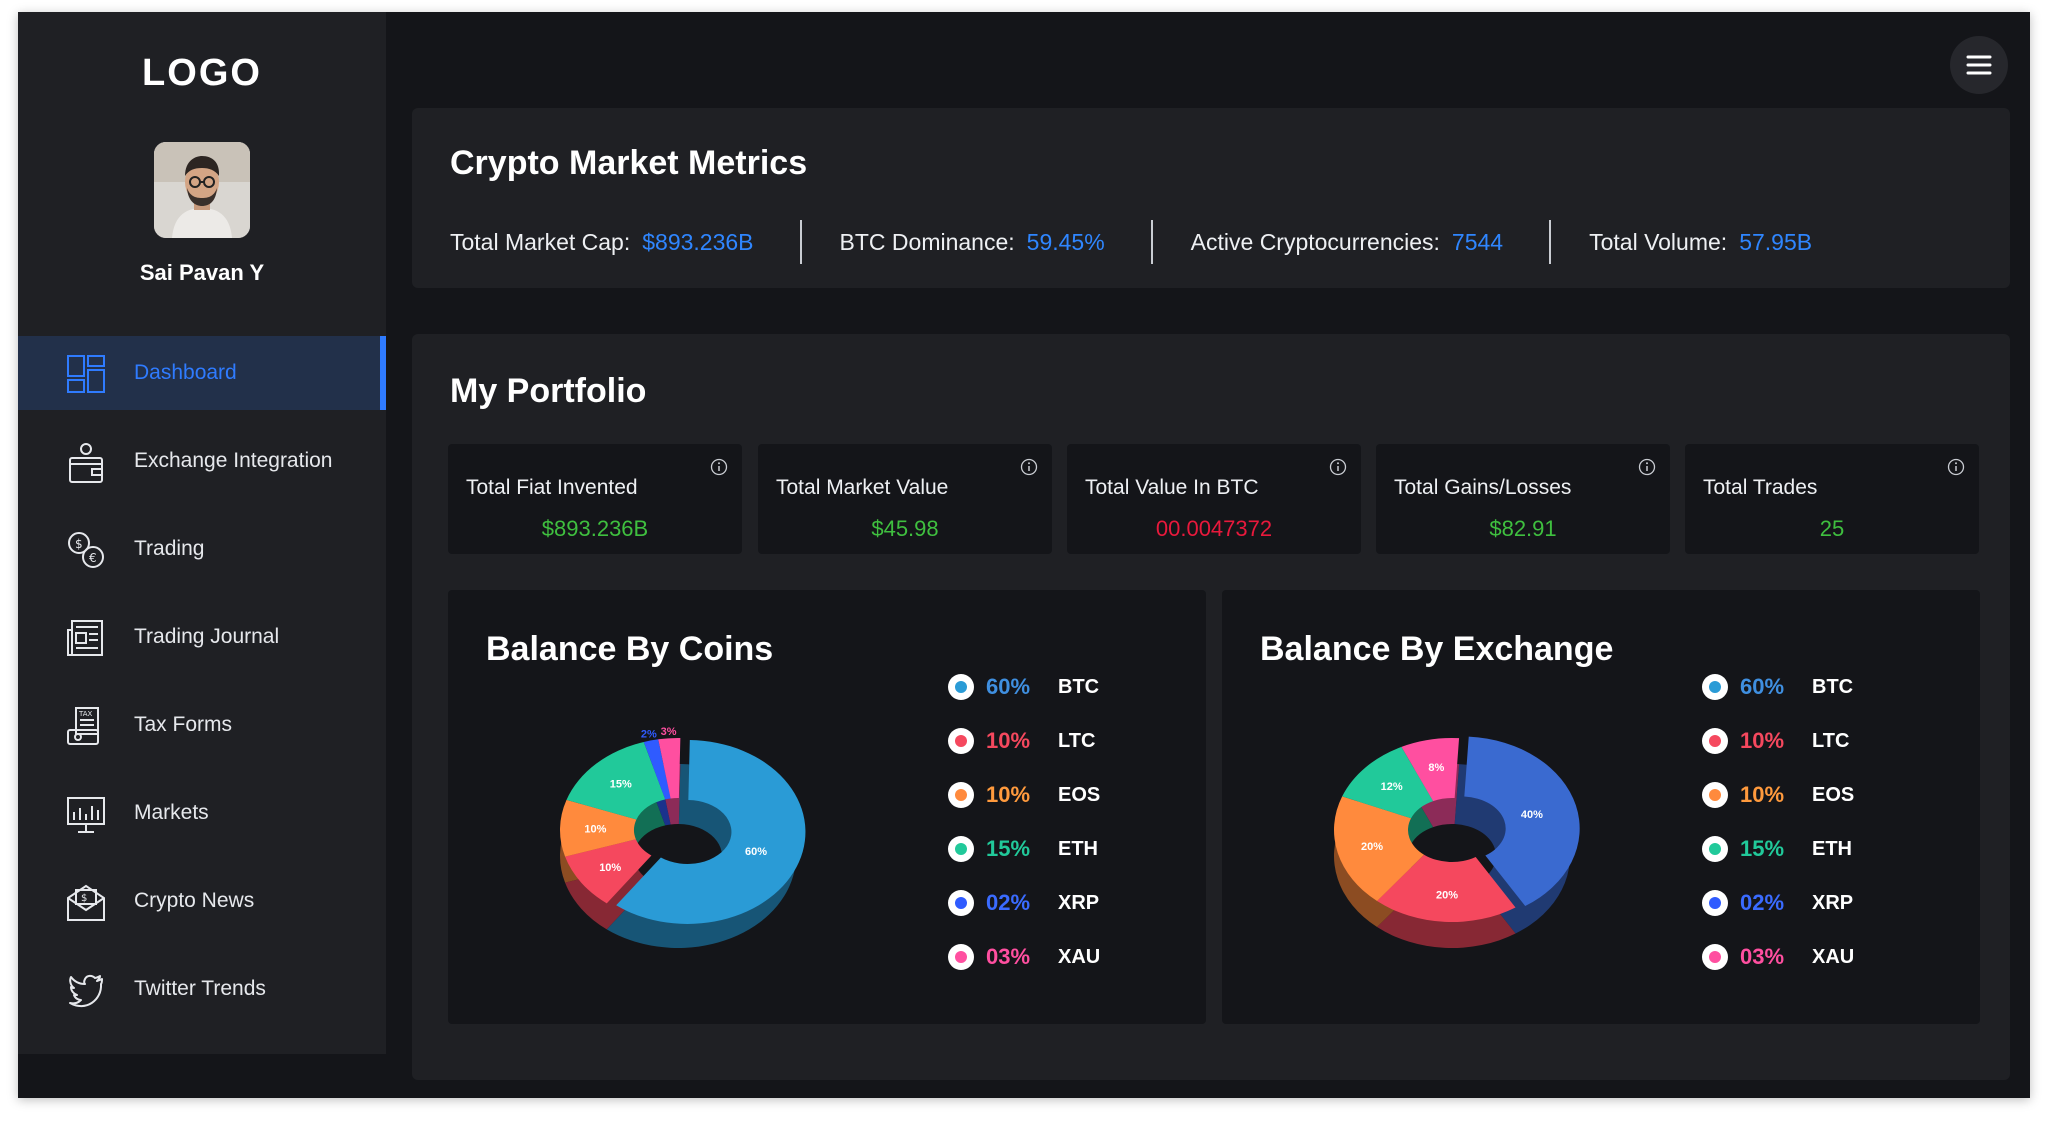 The width and height of the screenshot is (2048, 1122). I want to click on sidebar-item-trading: $ € Trading, so click(202, 549).